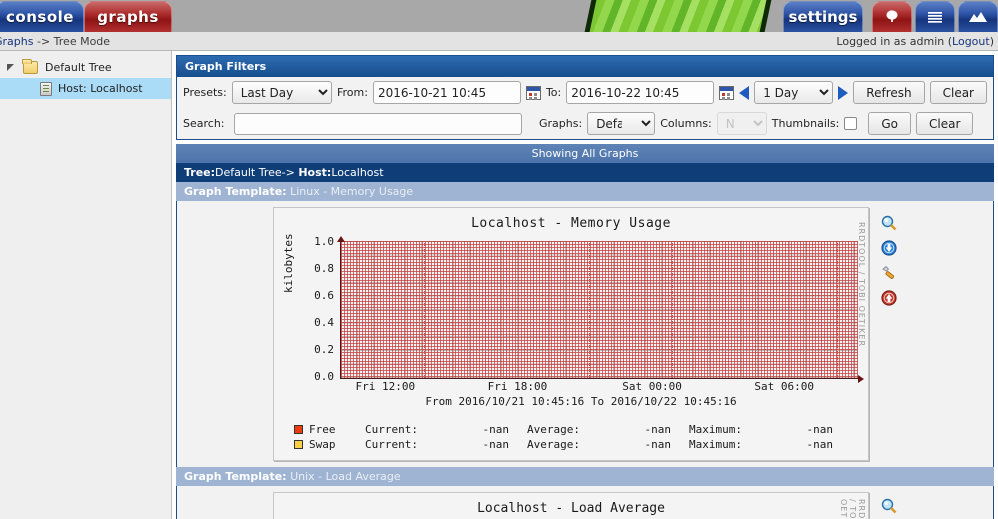 The width and height of the screenshot is (998, 519). Describe the element at coordinates (281, 92) in the screenshot. I see `presets-select: Last Day` at that location.